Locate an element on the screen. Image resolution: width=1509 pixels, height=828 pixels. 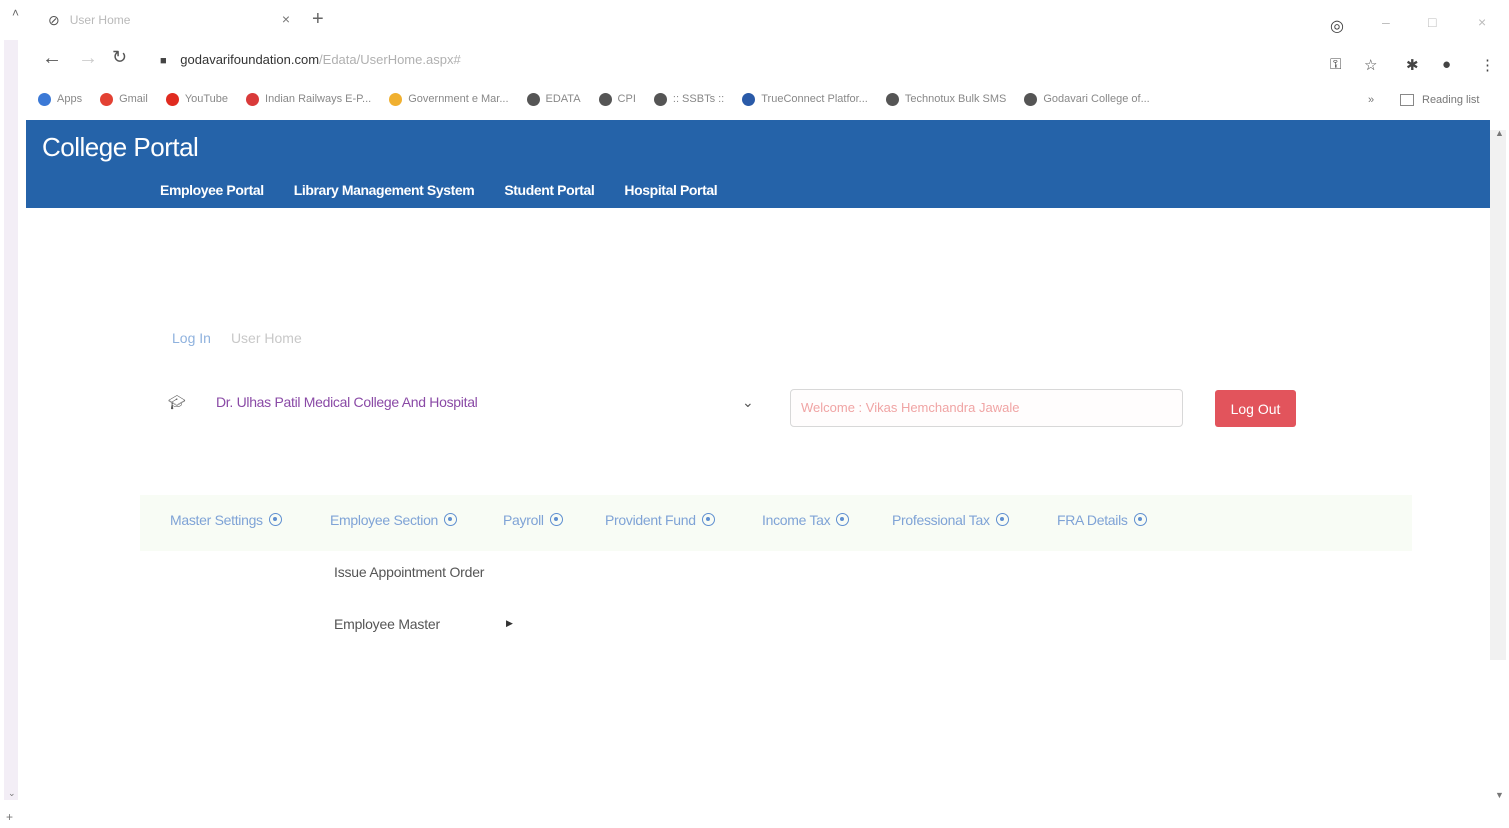
left-edge-strip is located at coordinates (11, 420).